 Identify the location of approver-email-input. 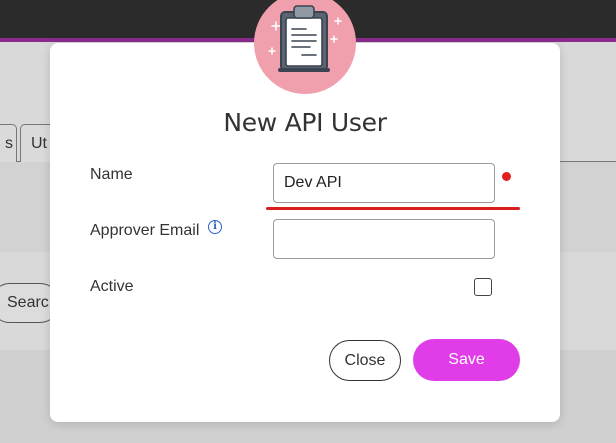
(384, 239).